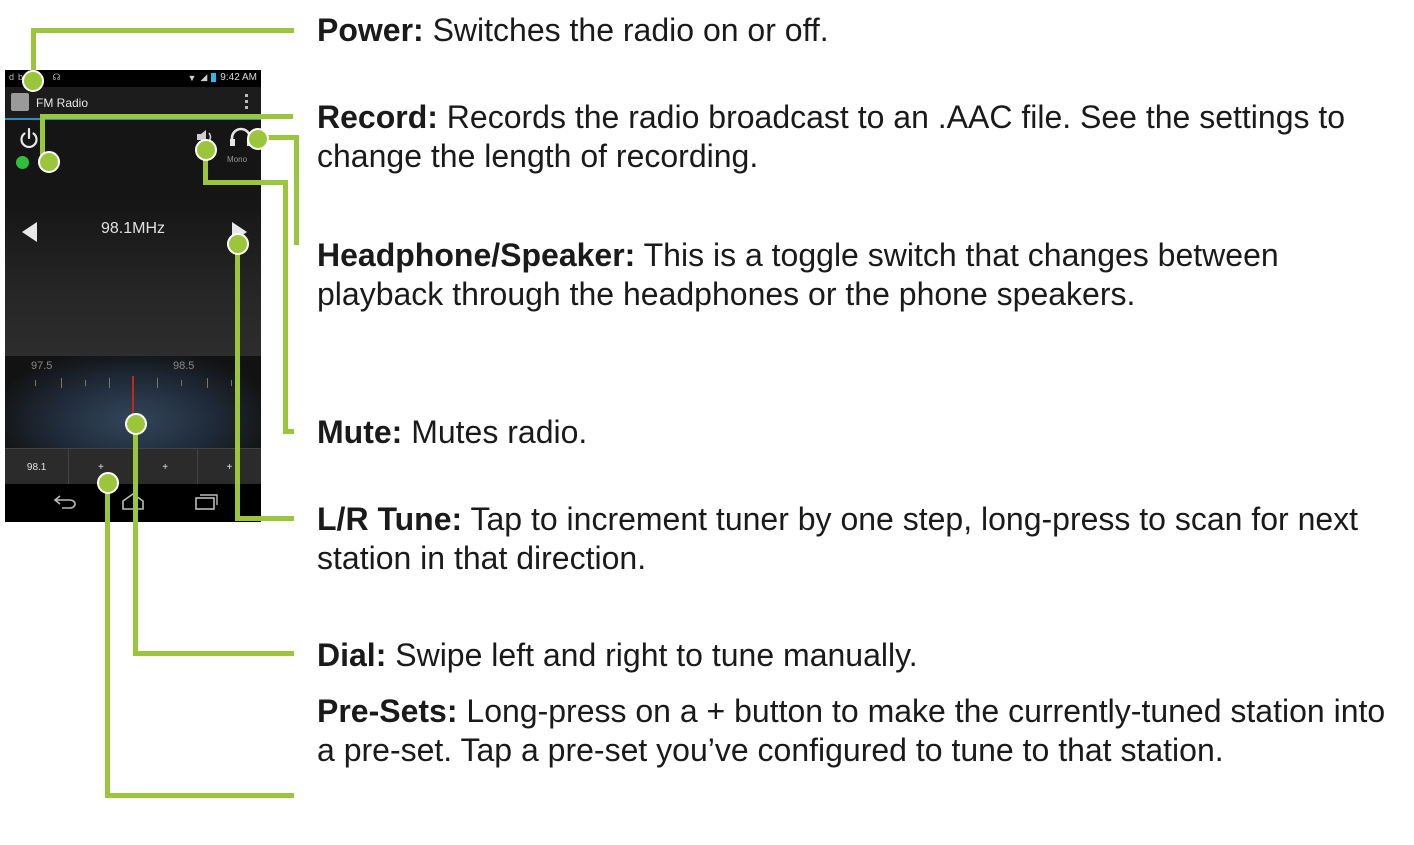 Image resolution: width=1414 pixels, height=845 pixels. I want to click on power-text: Switches the radio on or off., so click(630, 30).